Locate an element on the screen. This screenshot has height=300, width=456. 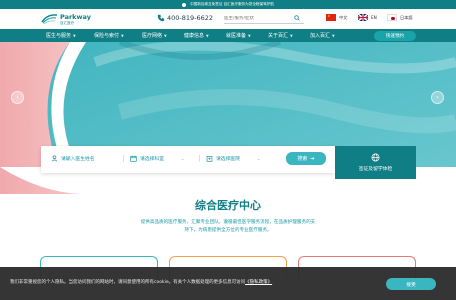
doctor-name-input: 请输入医生姓名 is located at coordinates (73, 158).